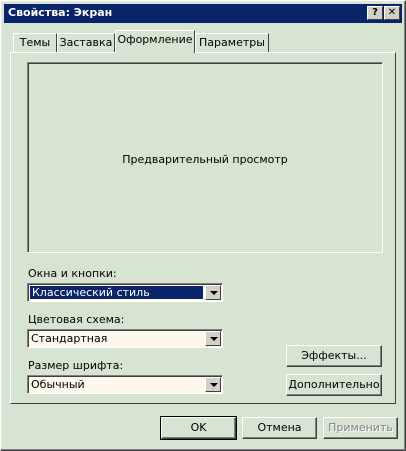 The width and height of the screenshot is (406, 451). What do you see at coordinates (60, 12) in the screenshot?
I see `window-title: Свойства: Экран` at bounding box center [60, 12].